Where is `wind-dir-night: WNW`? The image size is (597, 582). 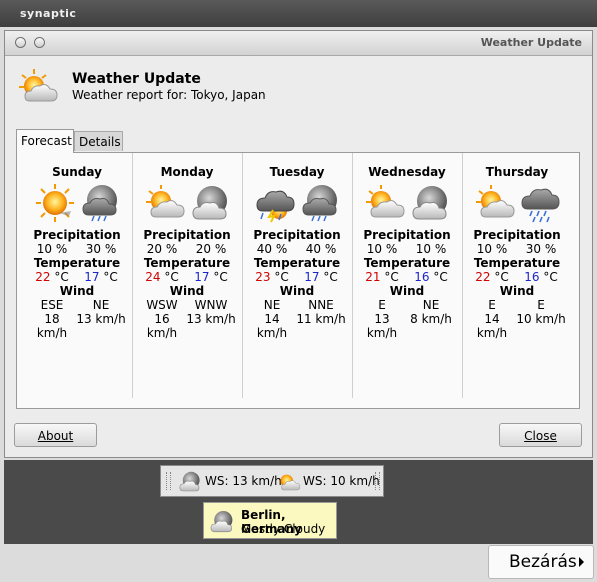 wind-dir-night: WNW is located at coordinates (211, 305).